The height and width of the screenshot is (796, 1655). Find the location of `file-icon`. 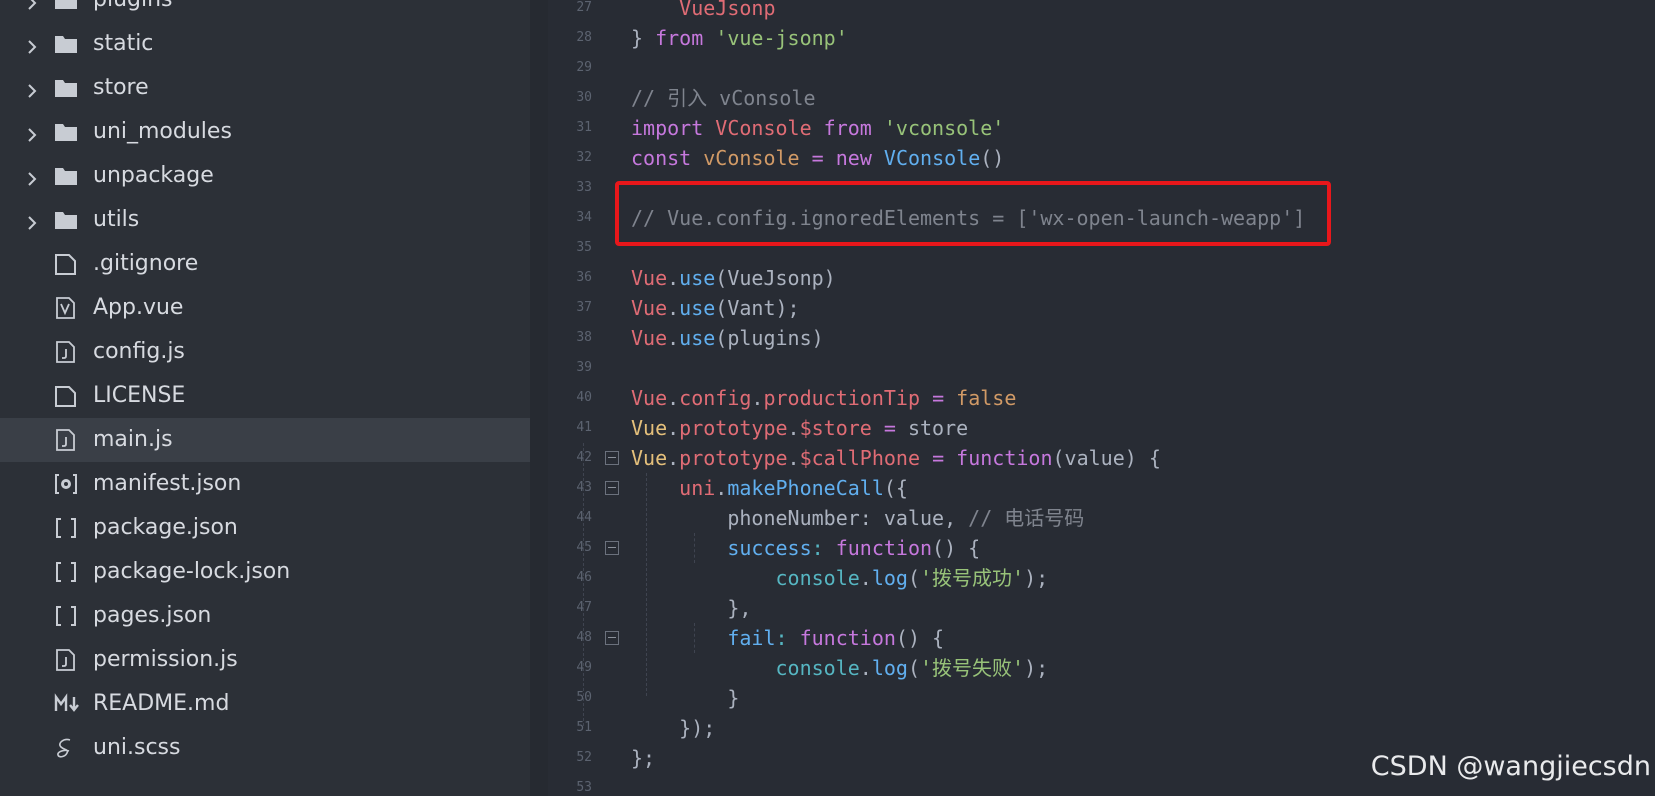

file-icon is located at coordinates (66, 264).